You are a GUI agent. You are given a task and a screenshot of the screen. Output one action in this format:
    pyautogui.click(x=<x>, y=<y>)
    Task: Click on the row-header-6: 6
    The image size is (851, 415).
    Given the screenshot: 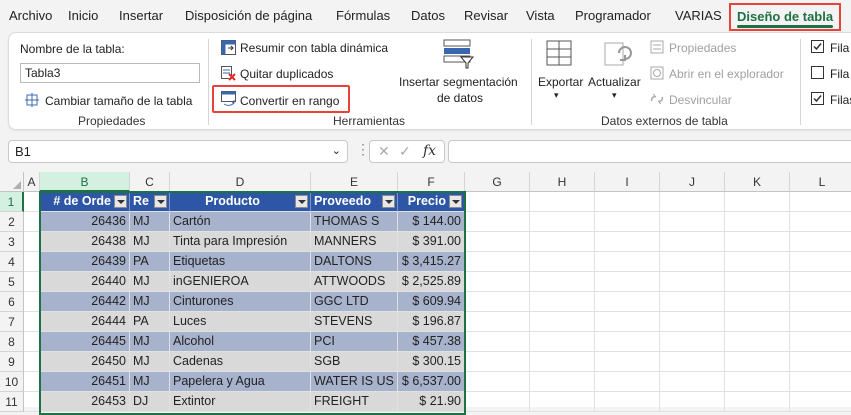 What is the action you would take?
    pyautogui.click(x=12, y=302)
    